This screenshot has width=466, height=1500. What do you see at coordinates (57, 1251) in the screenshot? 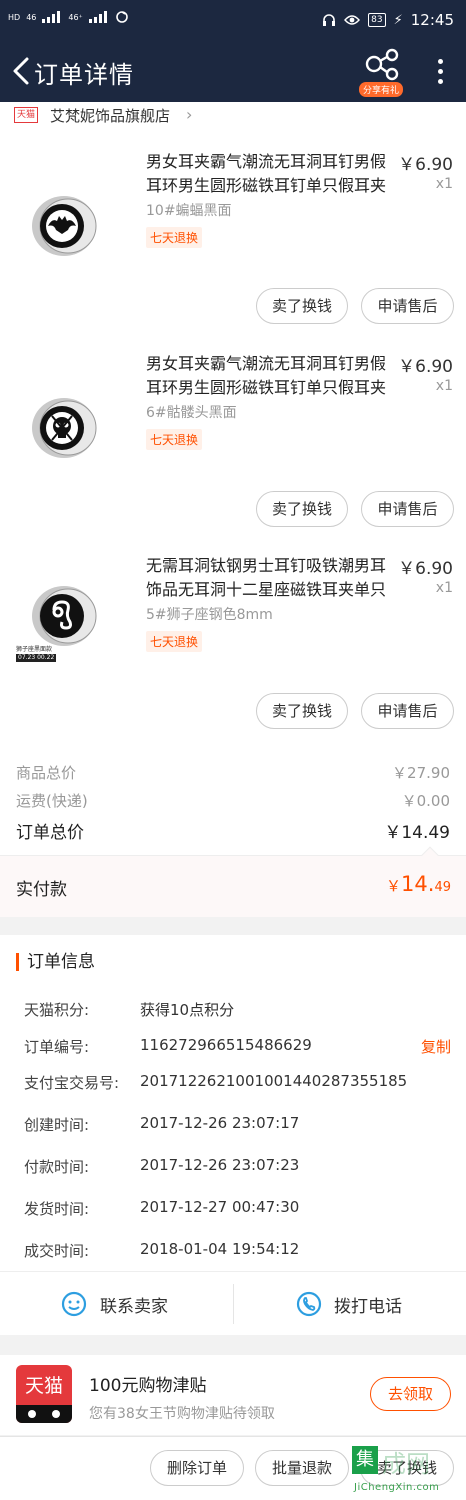
I see `info-key: 成交时间:` at bounding box center [57, 1251].